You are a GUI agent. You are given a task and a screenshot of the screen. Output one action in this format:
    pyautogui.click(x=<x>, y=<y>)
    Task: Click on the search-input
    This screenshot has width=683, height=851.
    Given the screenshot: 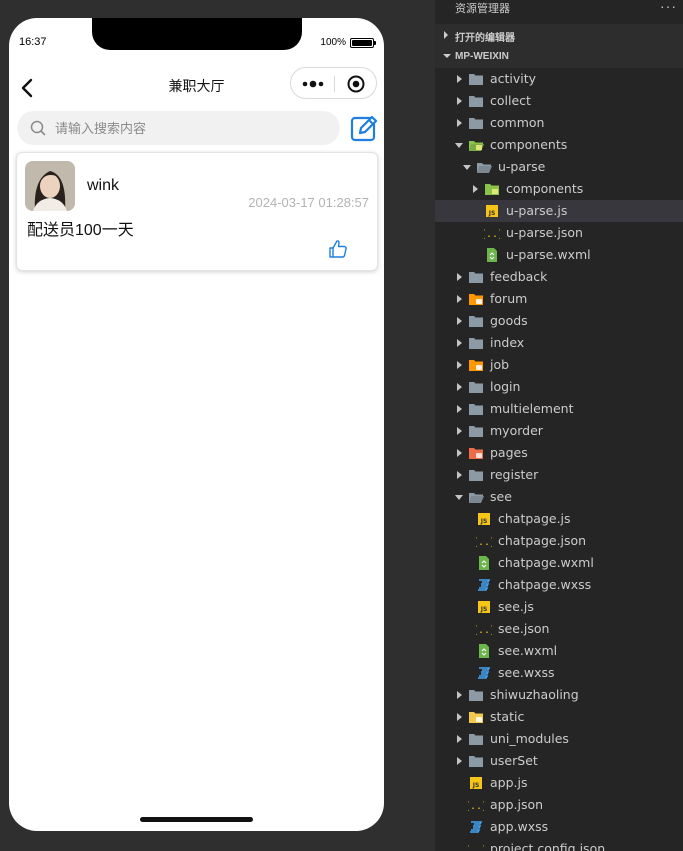 What is the action you would take?
    pyautogui.click(x=190, y=128)
    